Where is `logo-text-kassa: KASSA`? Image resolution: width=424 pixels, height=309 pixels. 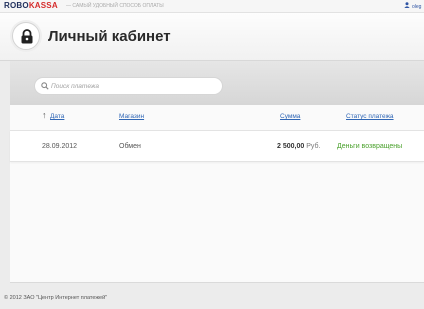 logo-text-kassa: KASSA is located at coordinates (43, 5).